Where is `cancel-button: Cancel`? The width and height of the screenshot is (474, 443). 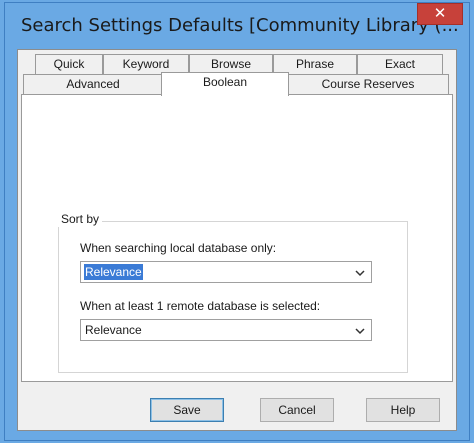 cancel-button: Cancel is located at coordinates (297, 410).